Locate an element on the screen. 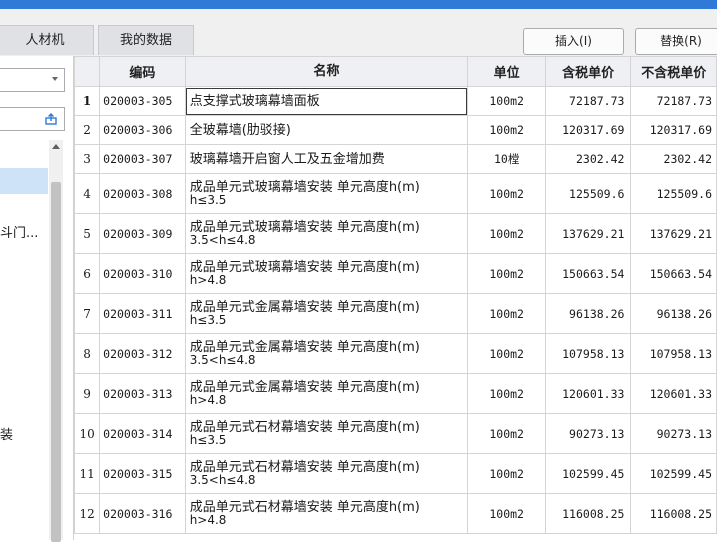 This screenshot has height=542, width=717. row-price-tax: 2302.42 is located at coordinates (588, 159).